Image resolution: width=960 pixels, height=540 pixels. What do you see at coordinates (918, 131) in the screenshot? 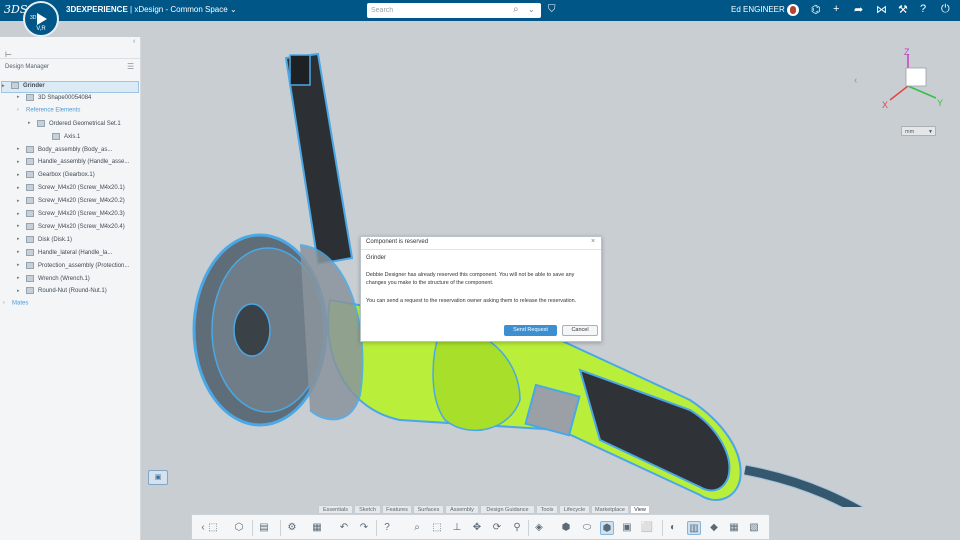
I see `units-select: mm ▼` at bounding box center [918, 131].